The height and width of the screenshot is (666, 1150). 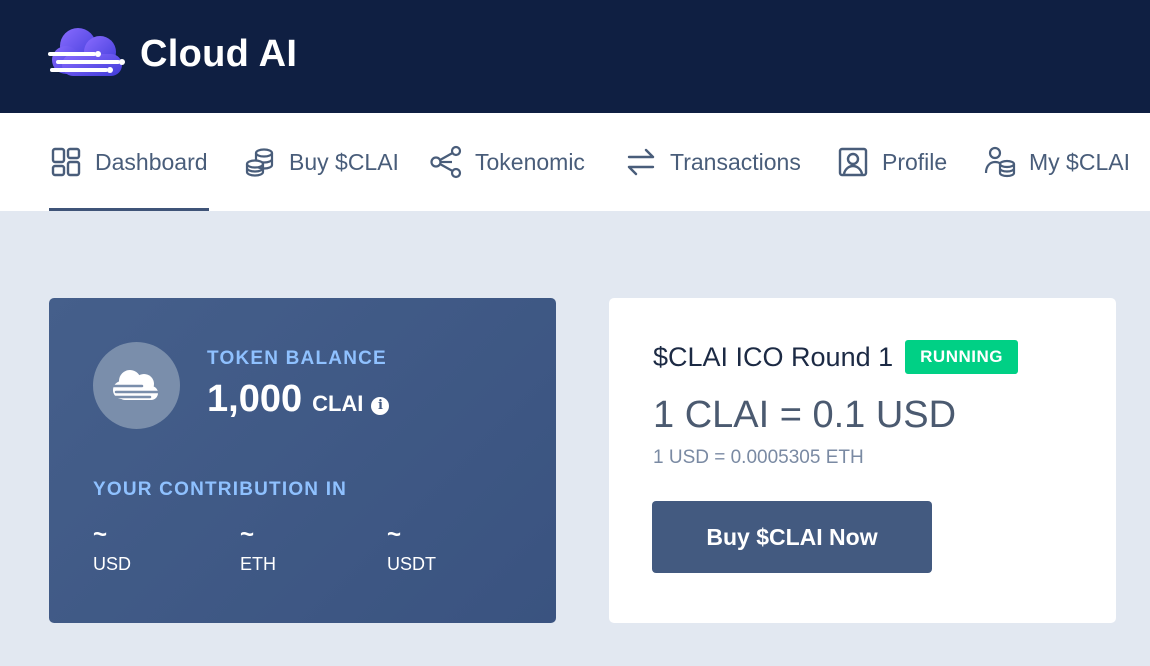 I want to click on user-coins-icon, so click(x=1000, y=162).